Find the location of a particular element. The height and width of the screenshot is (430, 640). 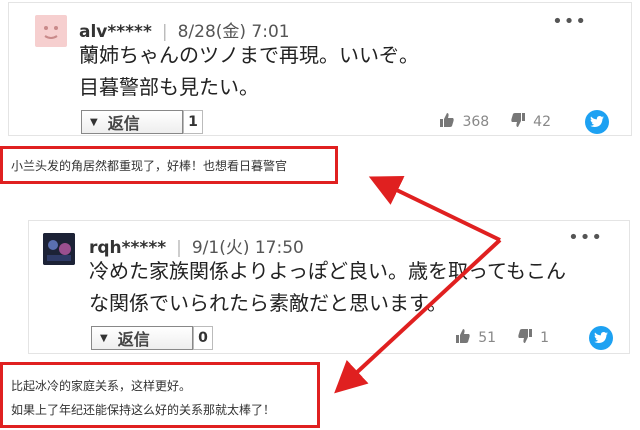

annotation-arrows is located at coordinates (418, 285).